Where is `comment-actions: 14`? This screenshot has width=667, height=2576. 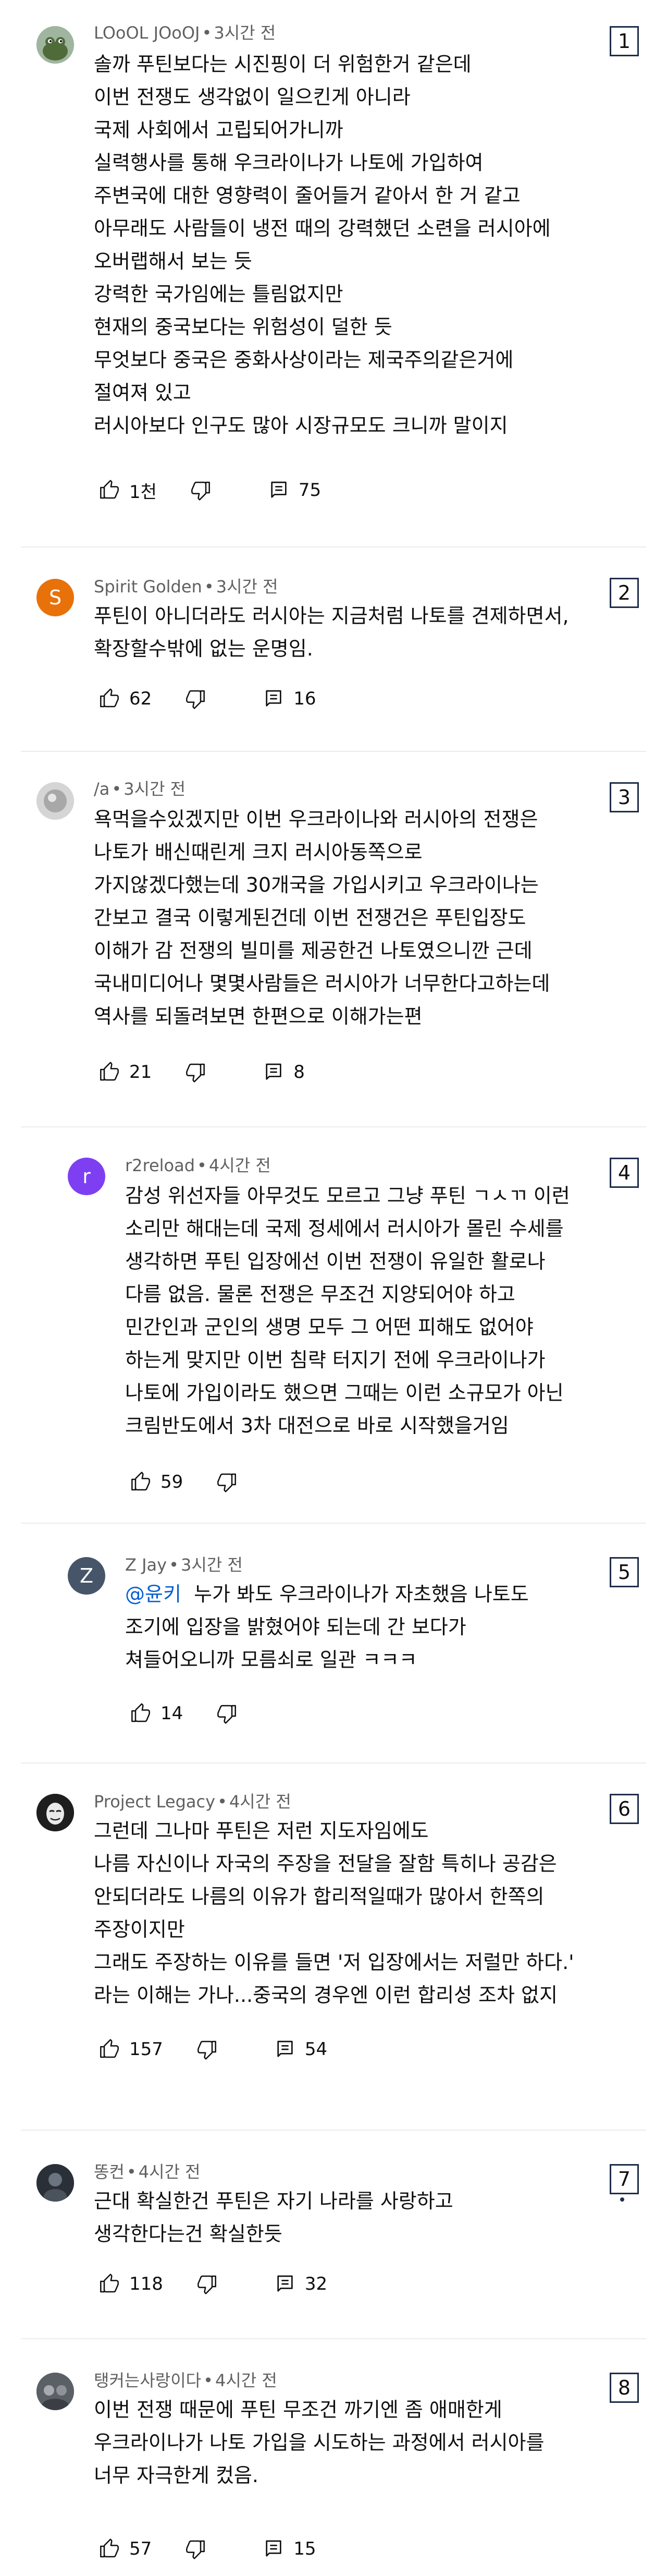 comment-actions: 14 is located at coordinates (183, 1713).